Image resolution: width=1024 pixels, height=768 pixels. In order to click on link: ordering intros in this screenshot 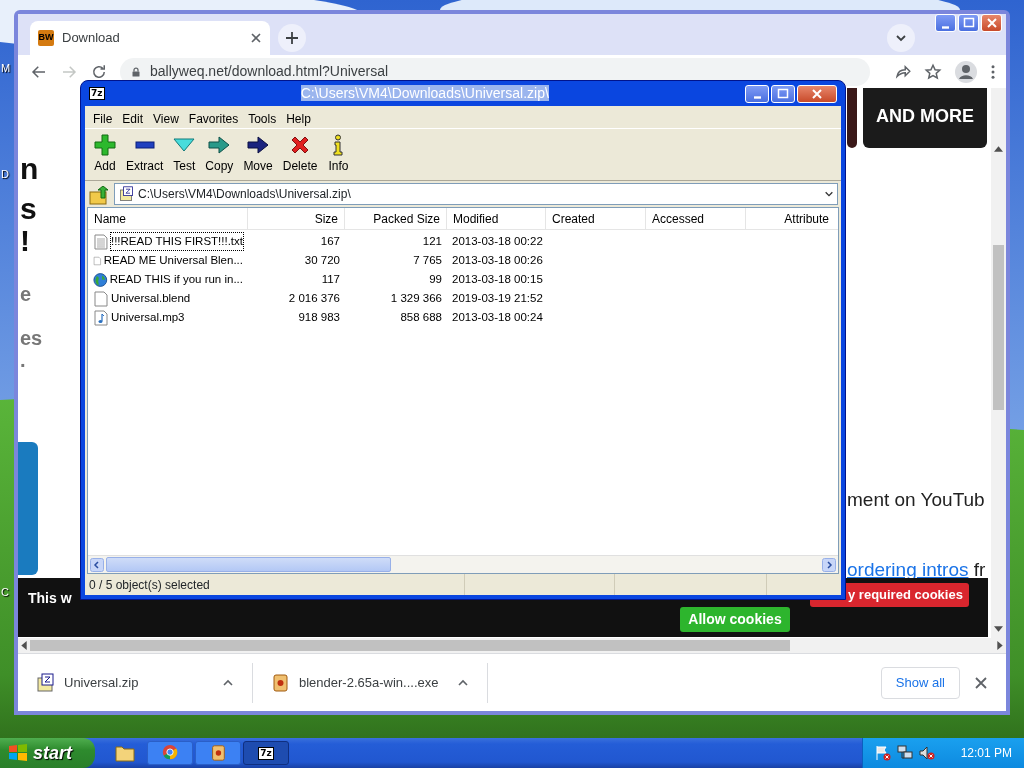, I will do `click(908, 569)`.